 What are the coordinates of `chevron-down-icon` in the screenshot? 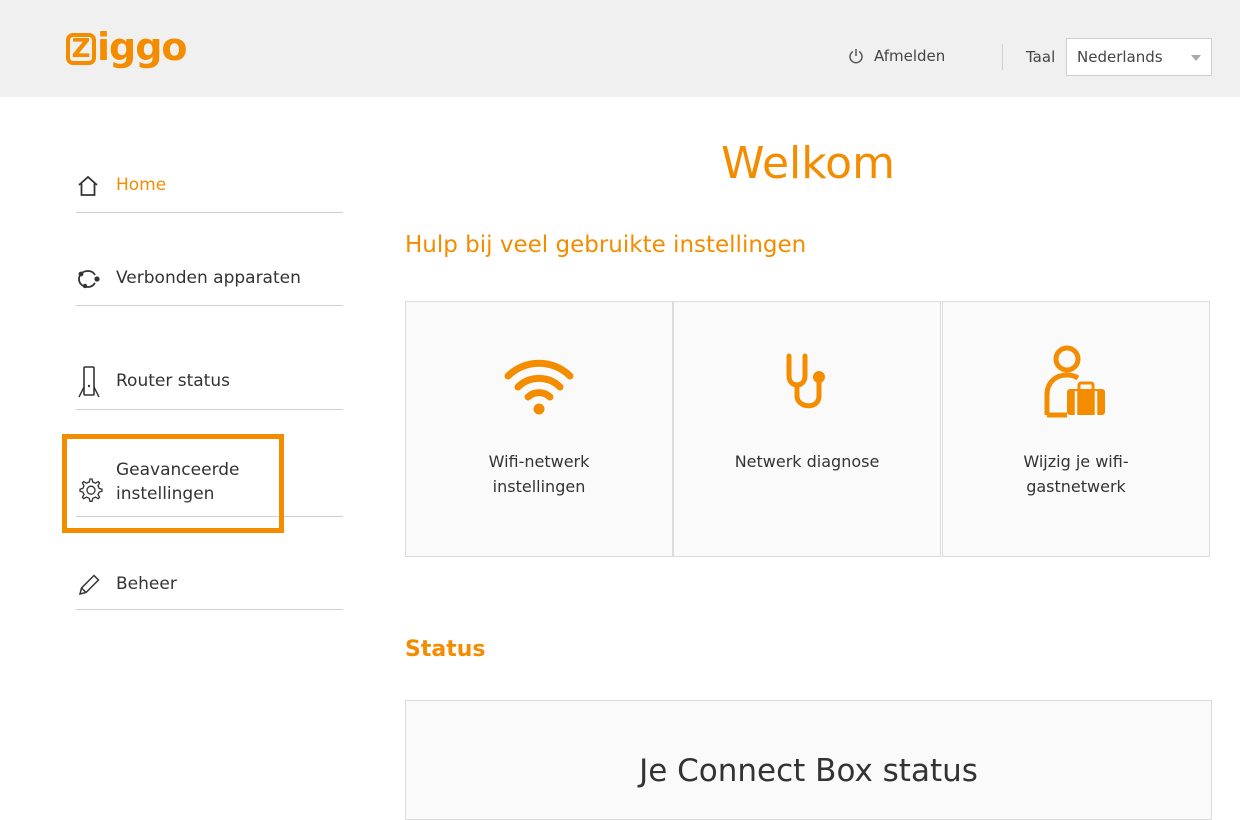 It's located at (1196, 58).